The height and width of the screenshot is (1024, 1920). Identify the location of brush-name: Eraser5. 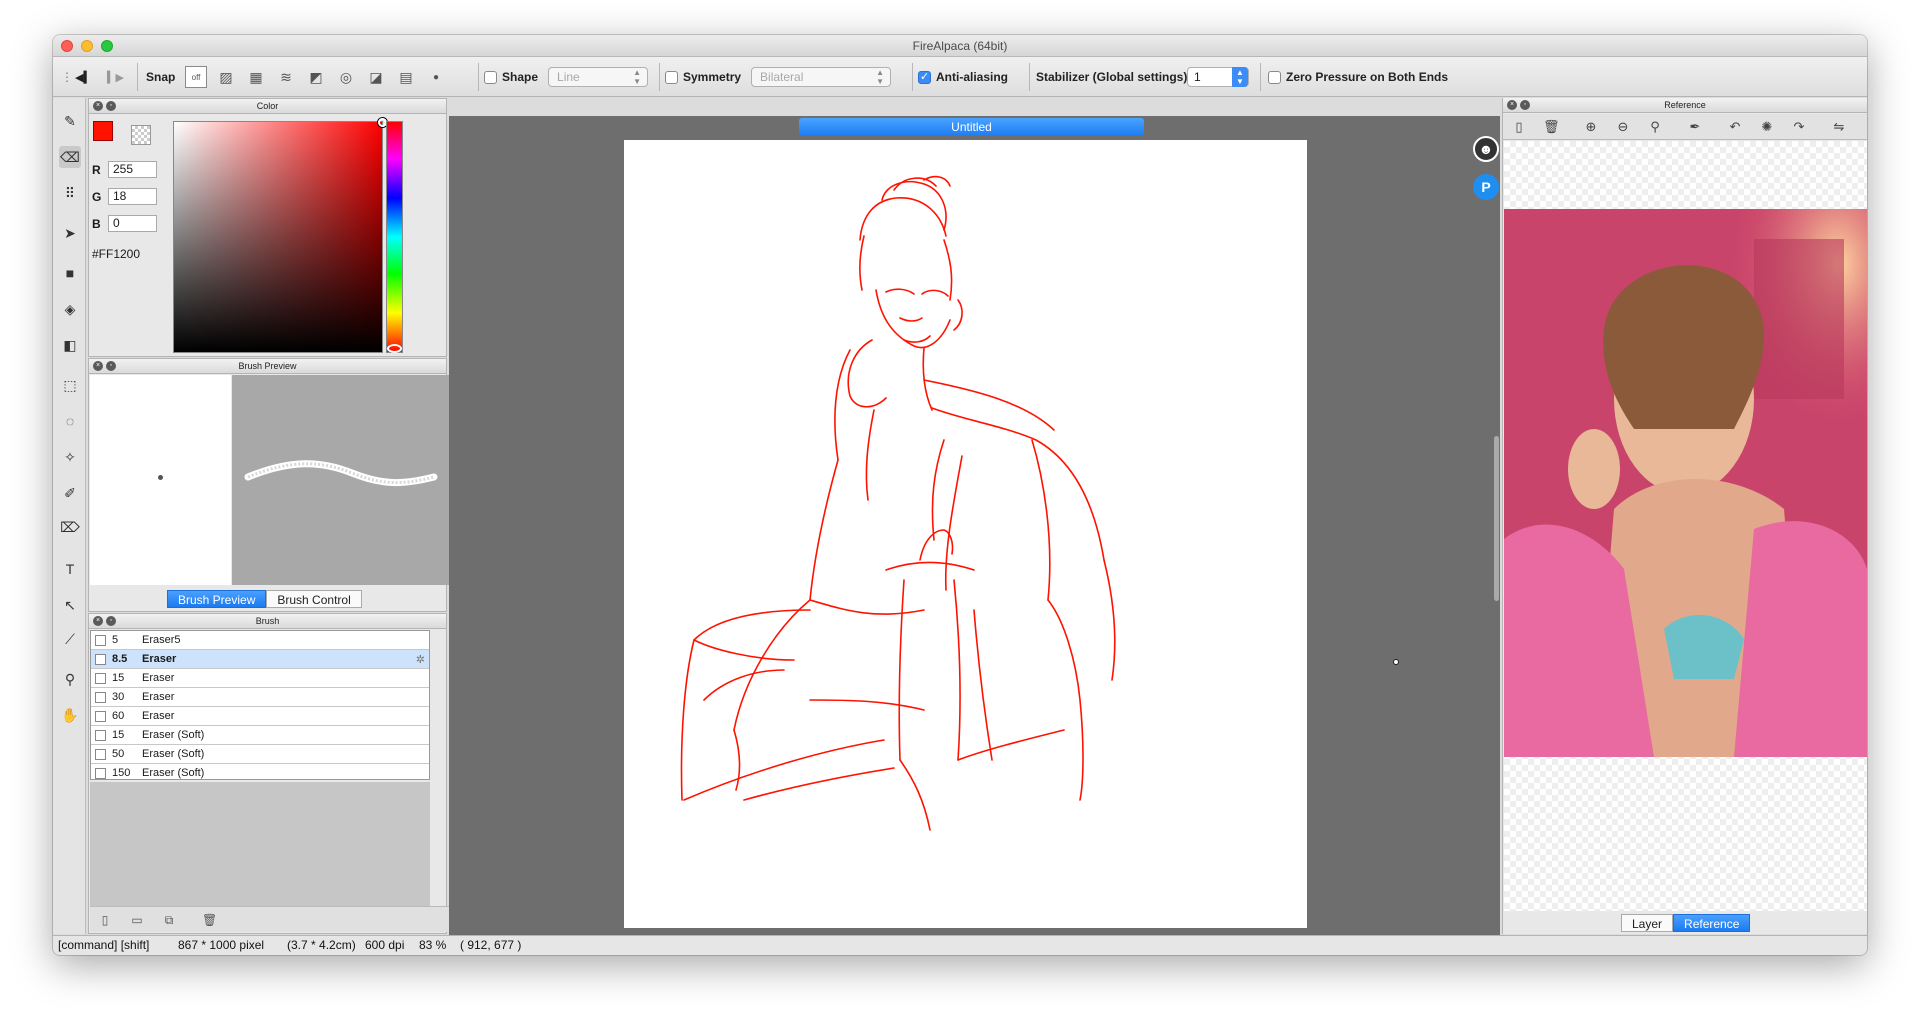
(161, 640).